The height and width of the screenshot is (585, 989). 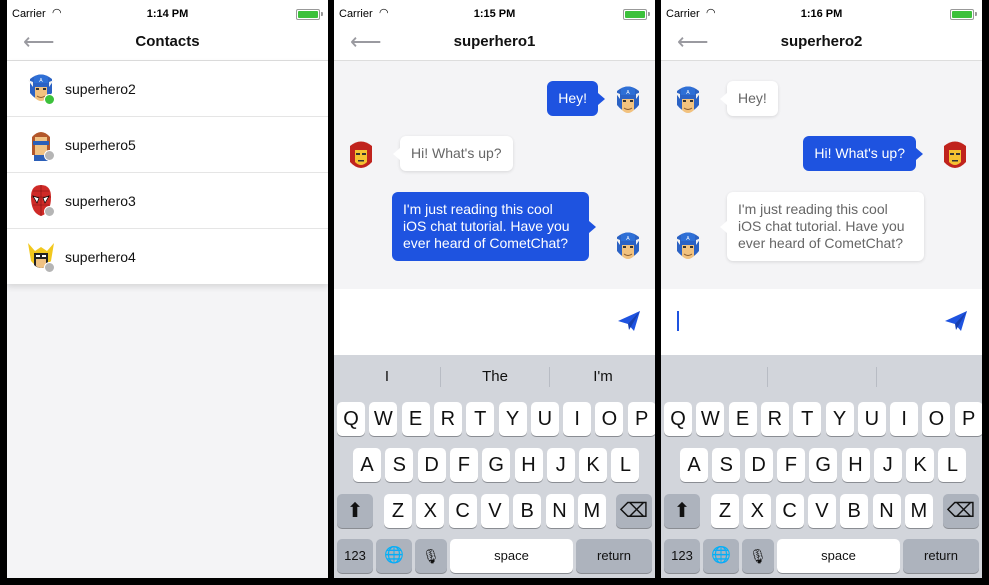 I want to click on message-composer, so click(x=494, y=322).